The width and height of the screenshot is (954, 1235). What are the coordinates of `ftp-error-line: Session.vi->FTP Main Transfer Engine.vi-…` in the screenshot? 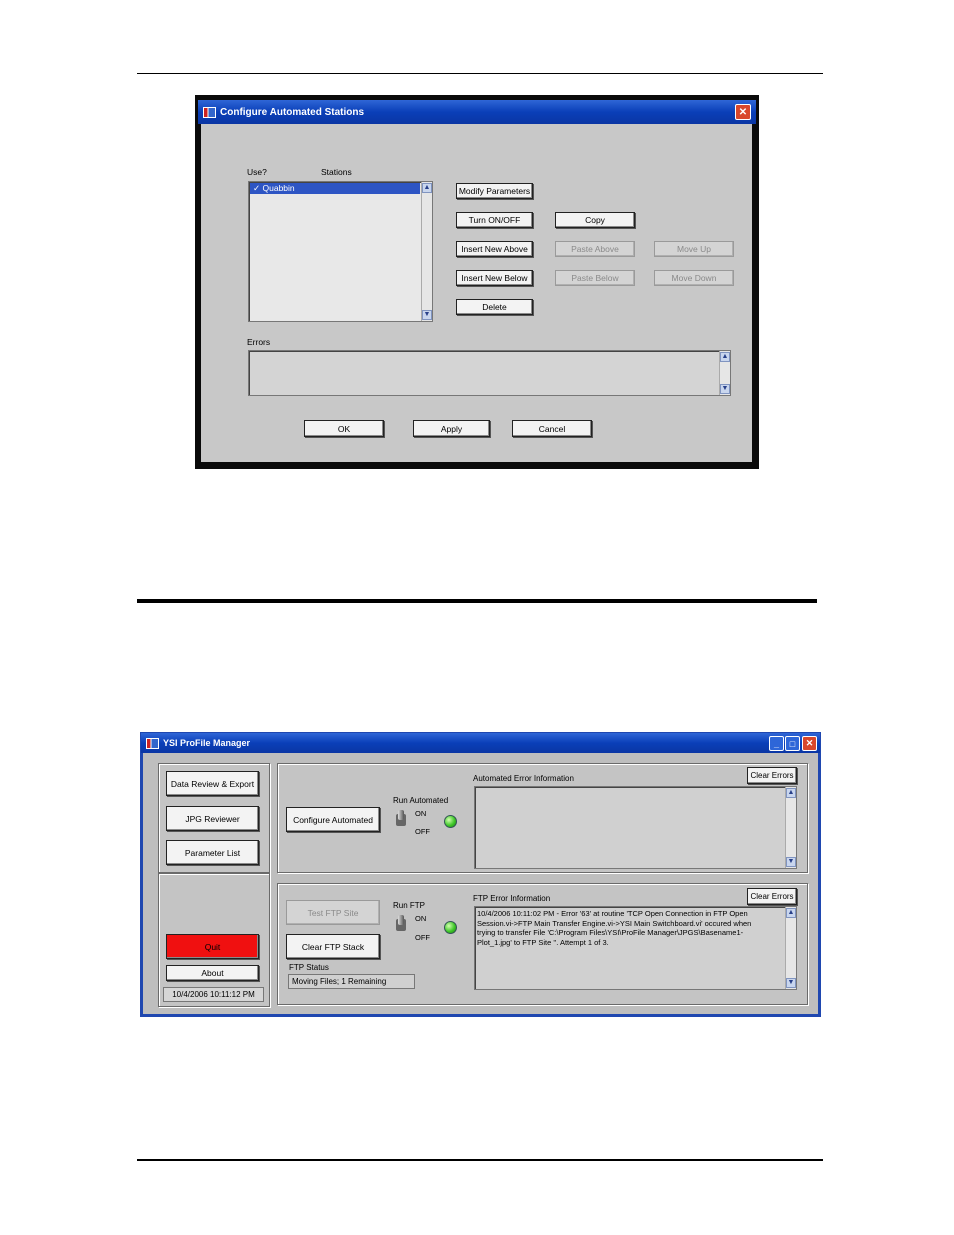 It's located at (614, 923).